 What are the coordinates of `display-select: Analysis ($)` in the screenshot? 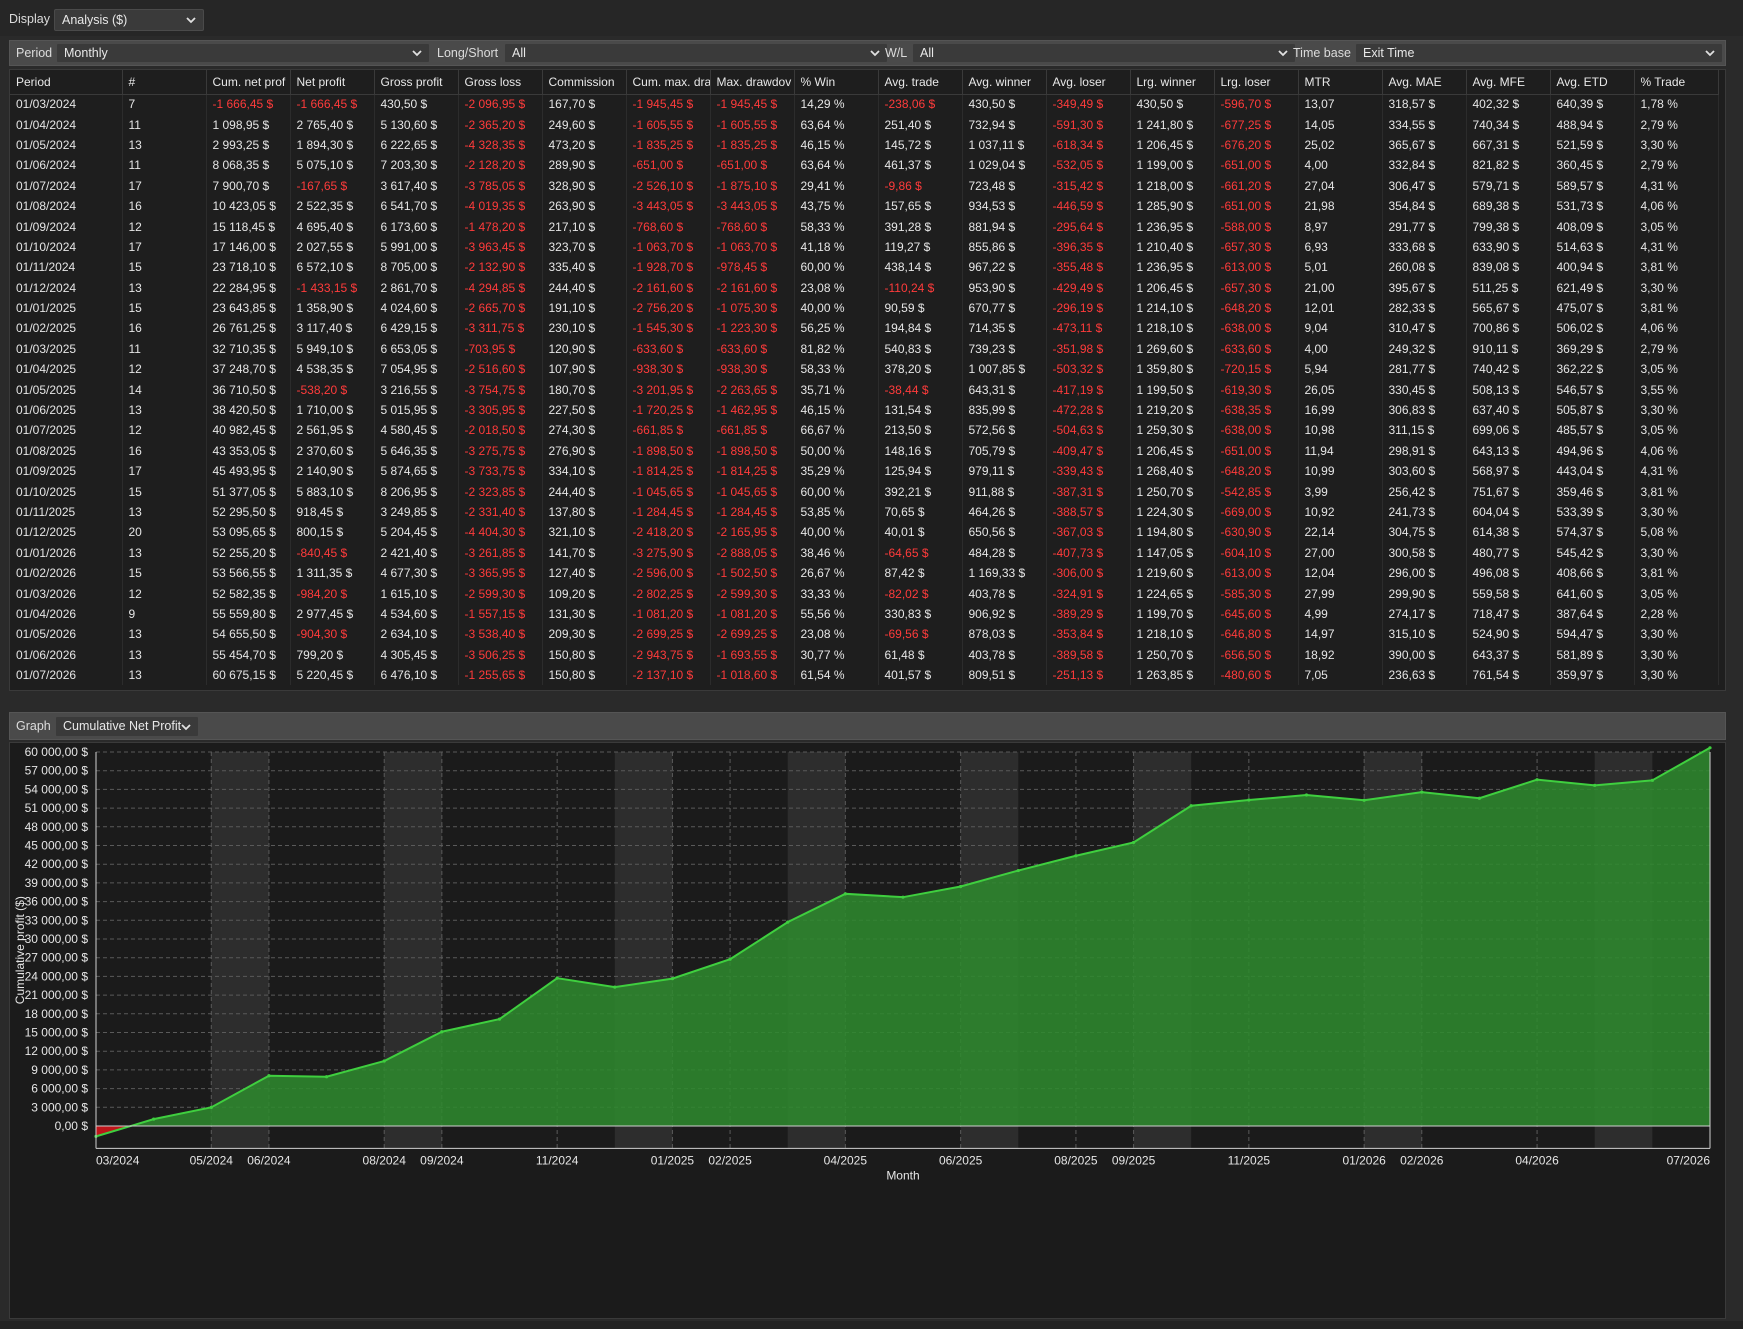 It's located at (129, 20).